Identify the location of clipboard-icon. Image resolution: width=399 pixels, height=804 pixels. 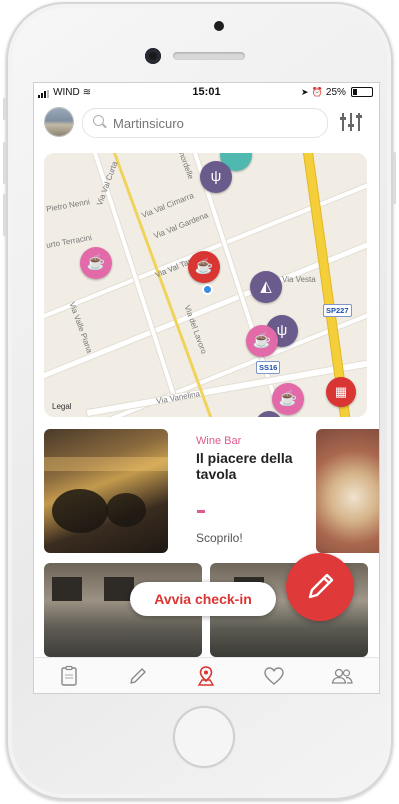
(69, 675).